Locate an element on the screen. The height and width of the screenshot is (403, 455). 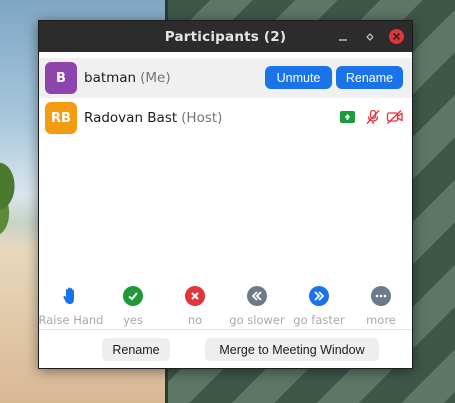
reaction-go-faster: go faster is located at coordinates (319, 305).